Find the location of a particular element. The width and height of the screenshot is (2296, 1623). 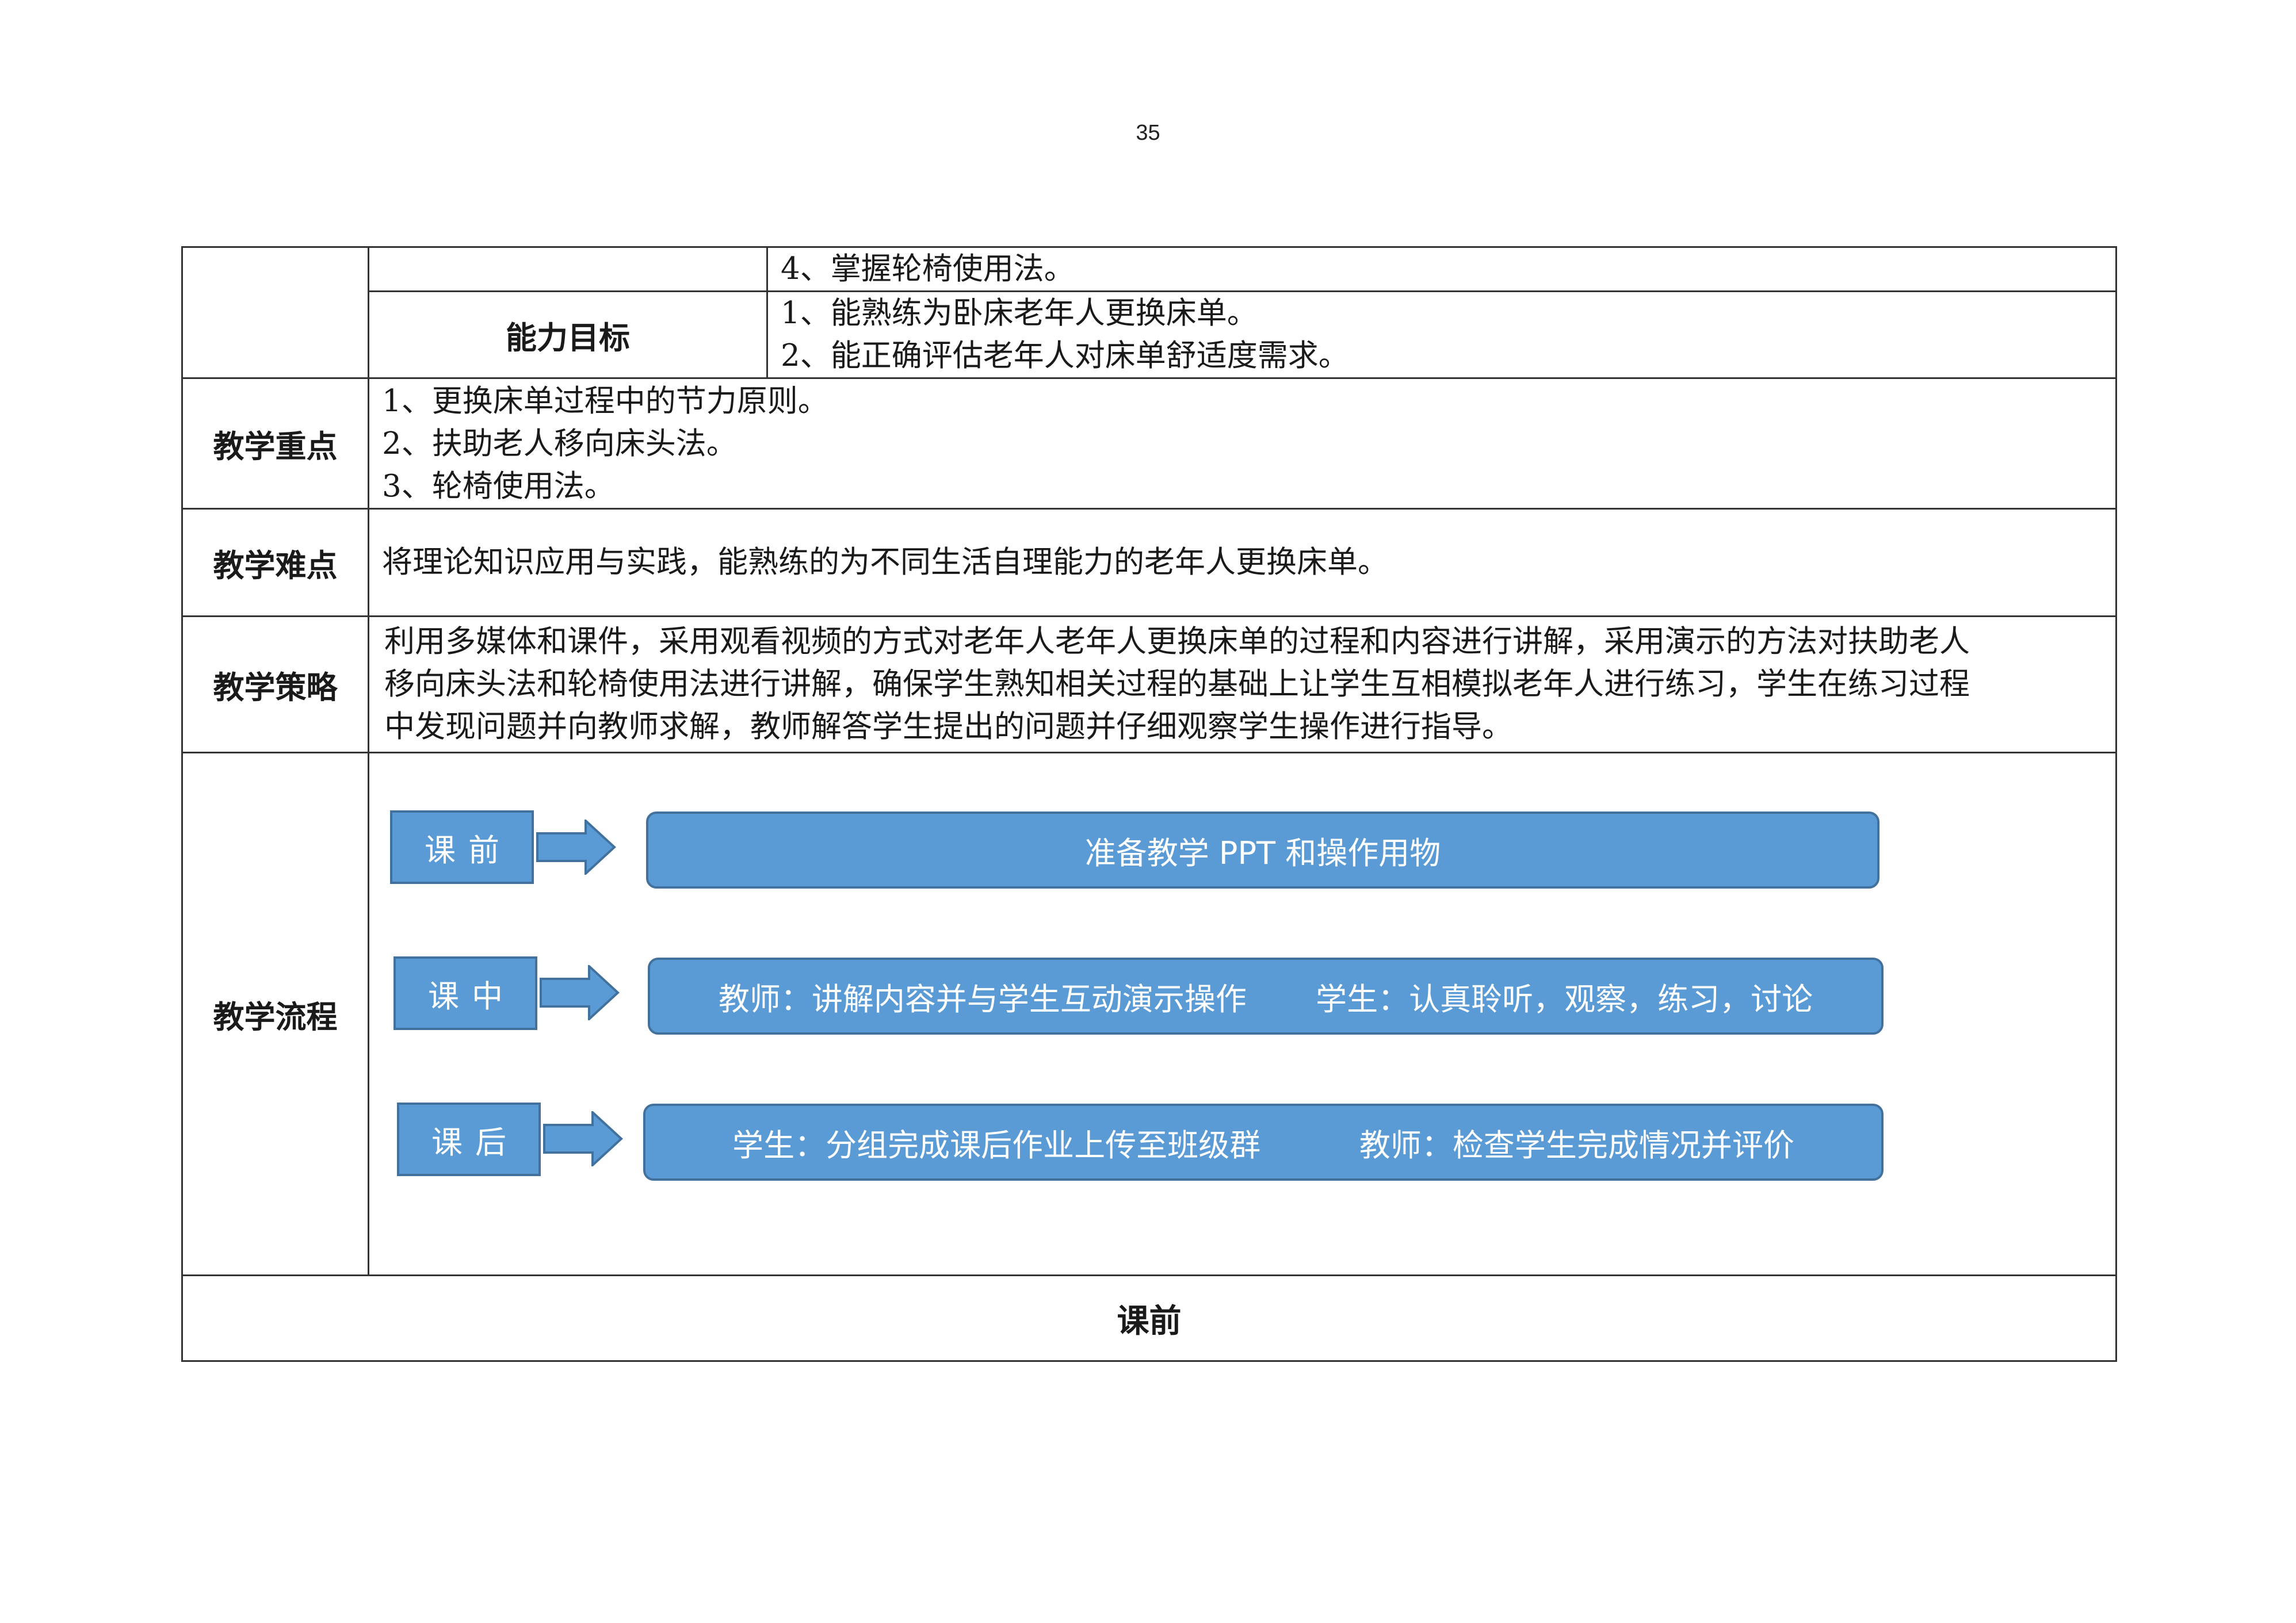

stage-in-class-box: 课中 is located at coordinates (465, 993).